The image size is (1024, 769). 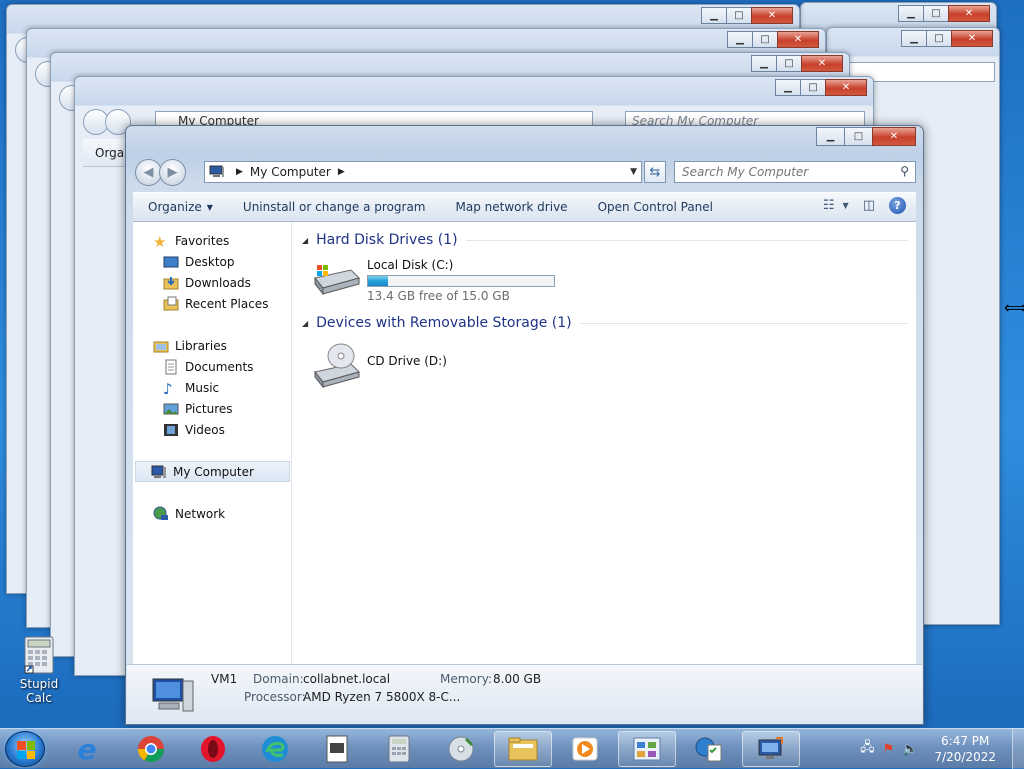 What do you see at coordinates (148, 172) in the screenshot?
I see `back-button: ◀` at bounding box center [148, 172].